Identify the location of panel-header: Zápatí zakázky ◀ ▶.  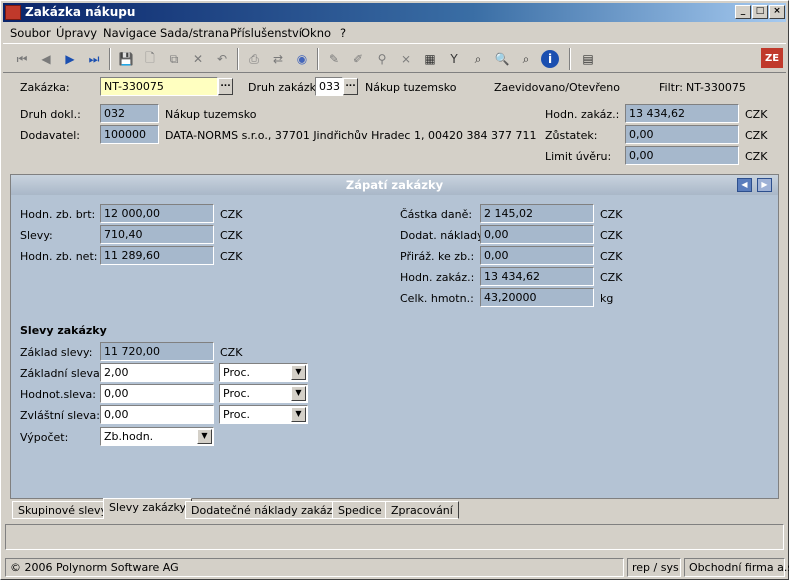
(394, 185).